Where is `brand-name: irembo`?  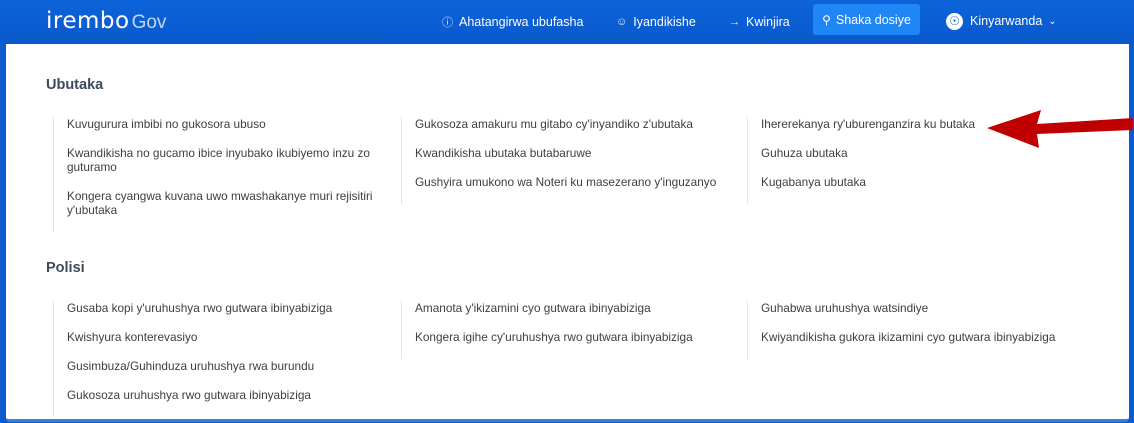
brand-name: irembo is located at coordinates (88, 21).